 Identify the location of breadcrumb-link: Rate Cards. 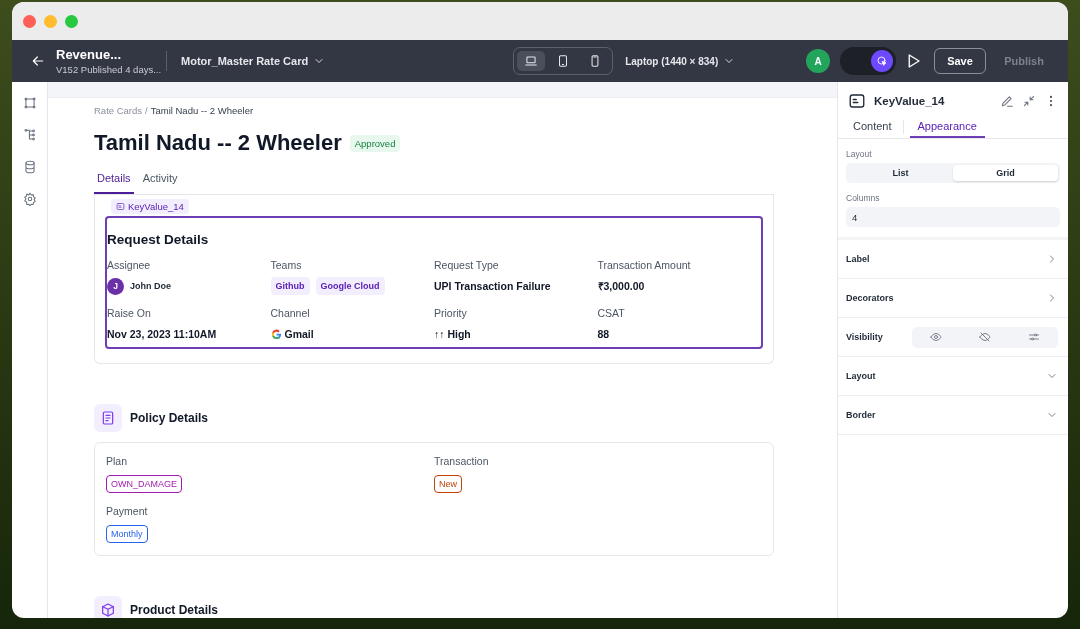
(118, 110).